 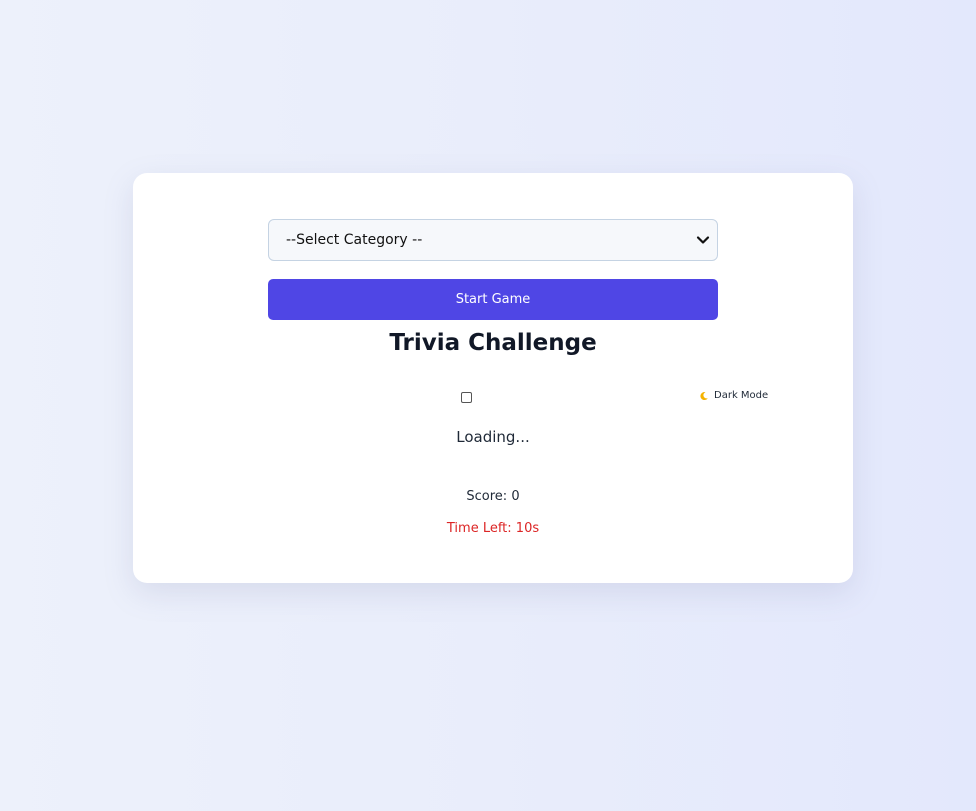 I want to click on start-game-button: Start Game, so click(x=493, y=299).